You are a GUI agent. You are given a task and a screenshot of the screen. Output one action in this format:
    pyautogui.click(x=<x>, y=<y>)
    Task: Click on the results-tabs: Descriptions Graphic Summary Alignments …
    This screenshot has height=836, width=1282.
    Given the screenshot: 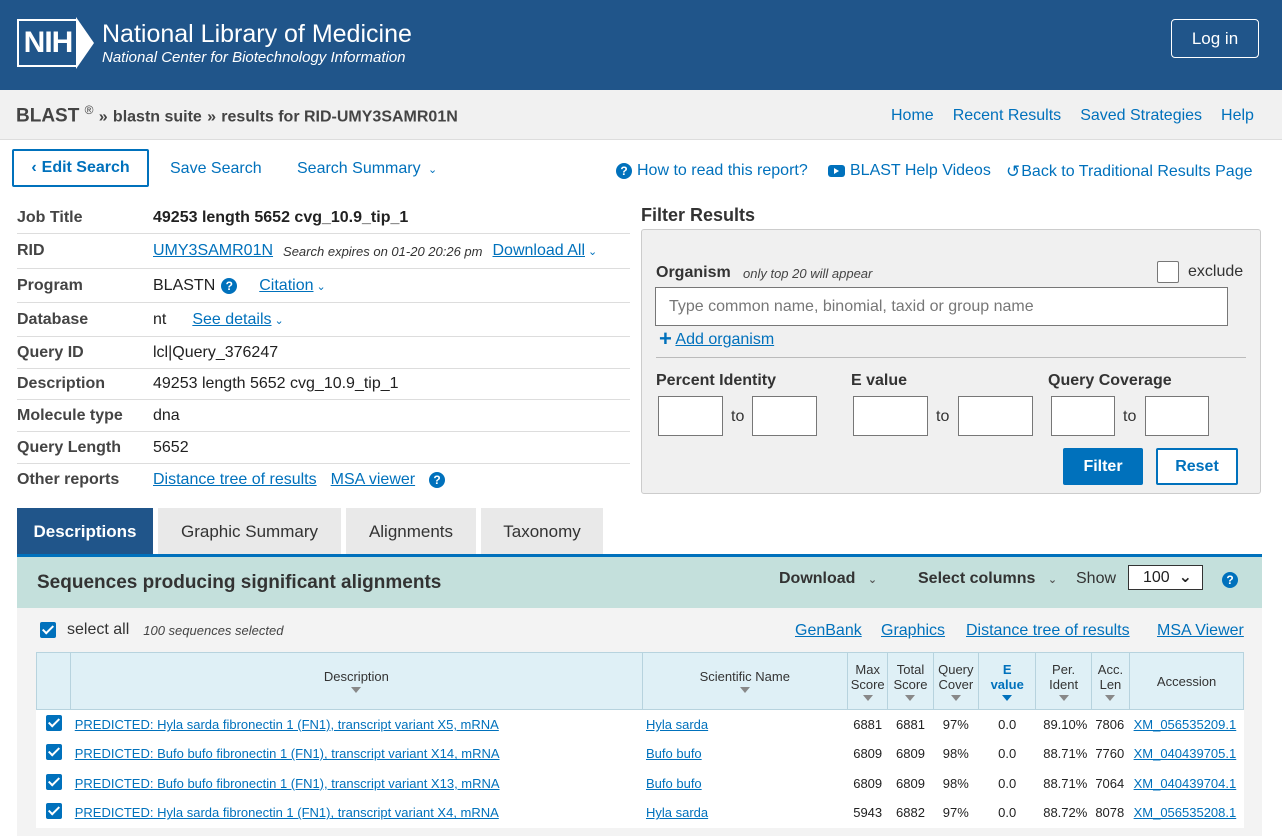 What is the action you would take?
    pyautogui.click(x=310, y=531)
    